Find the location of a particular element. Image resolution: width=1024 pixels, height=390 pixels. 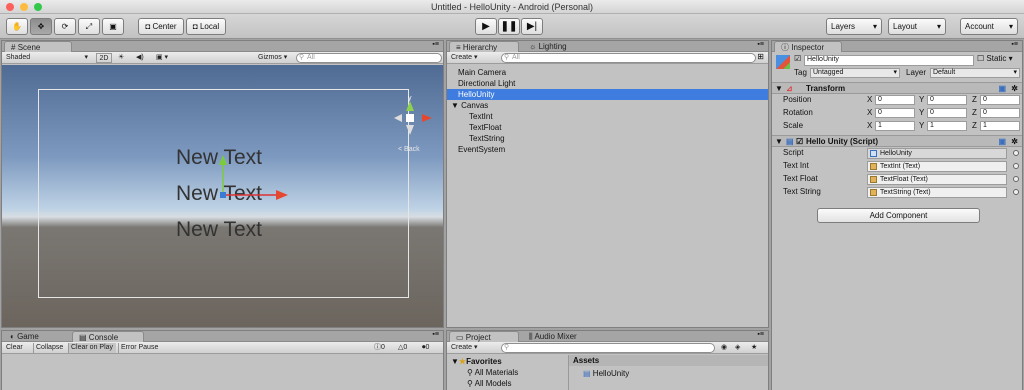

transform-header: ▼ ⊿ Transform ▣ ✲ is located at coordinates (897, 88).